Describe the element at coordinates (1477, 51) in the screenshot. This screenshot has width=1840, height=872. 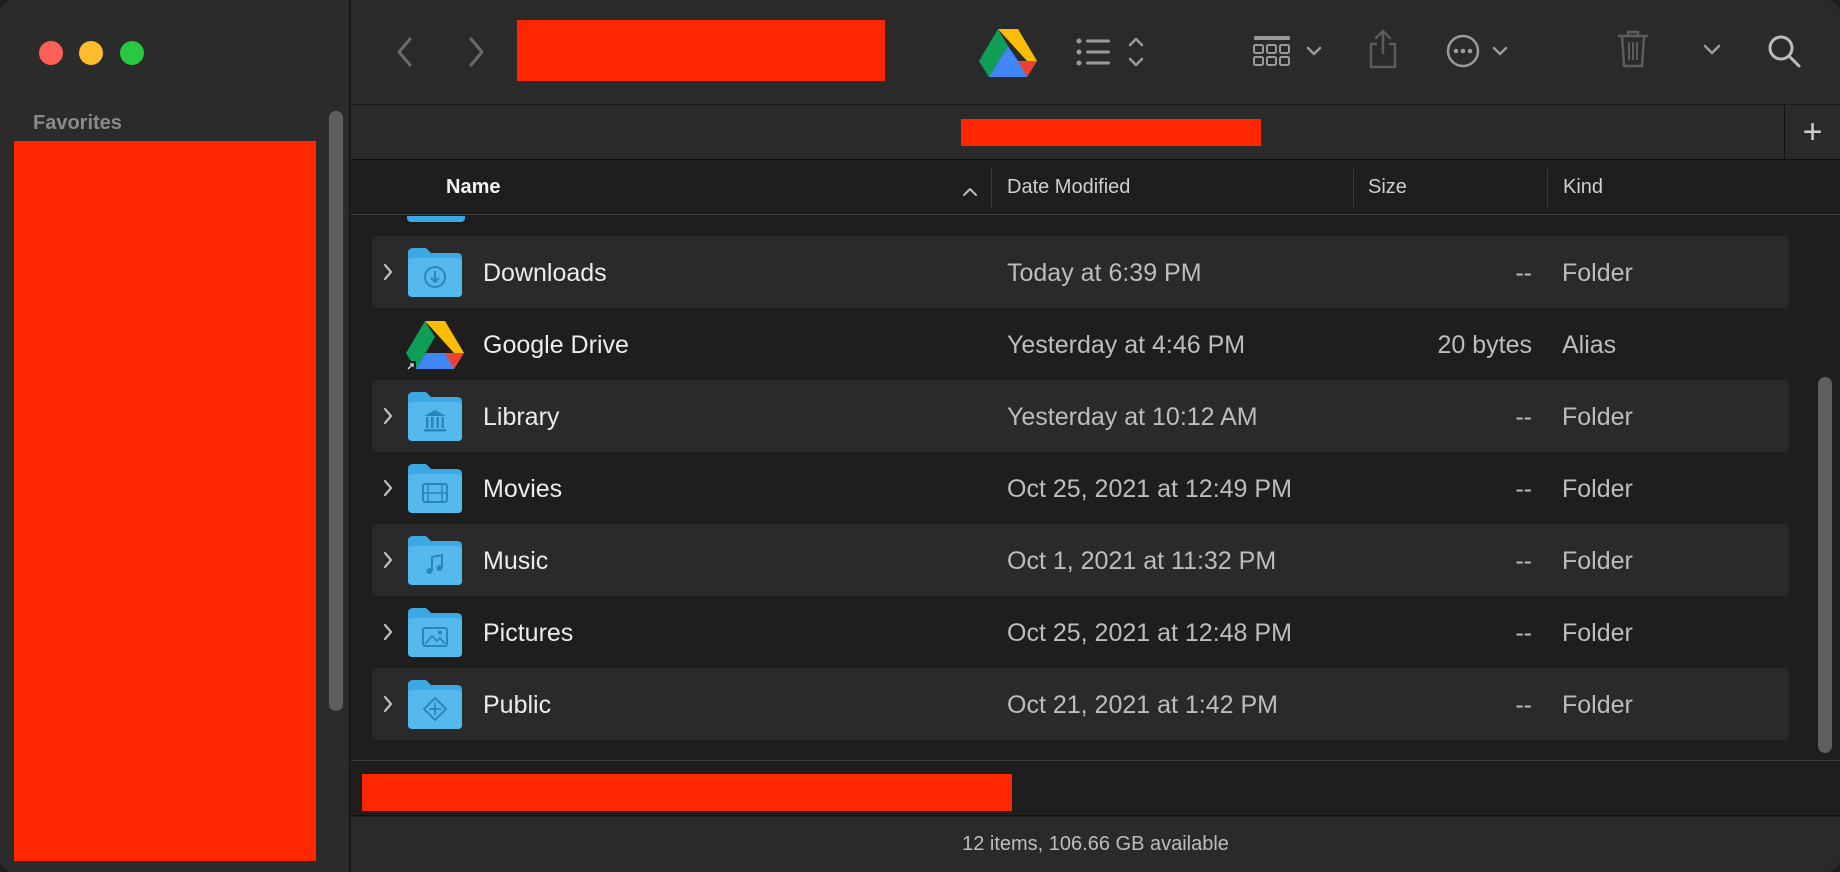
I see `ellipsis-circle-icon` at that location.